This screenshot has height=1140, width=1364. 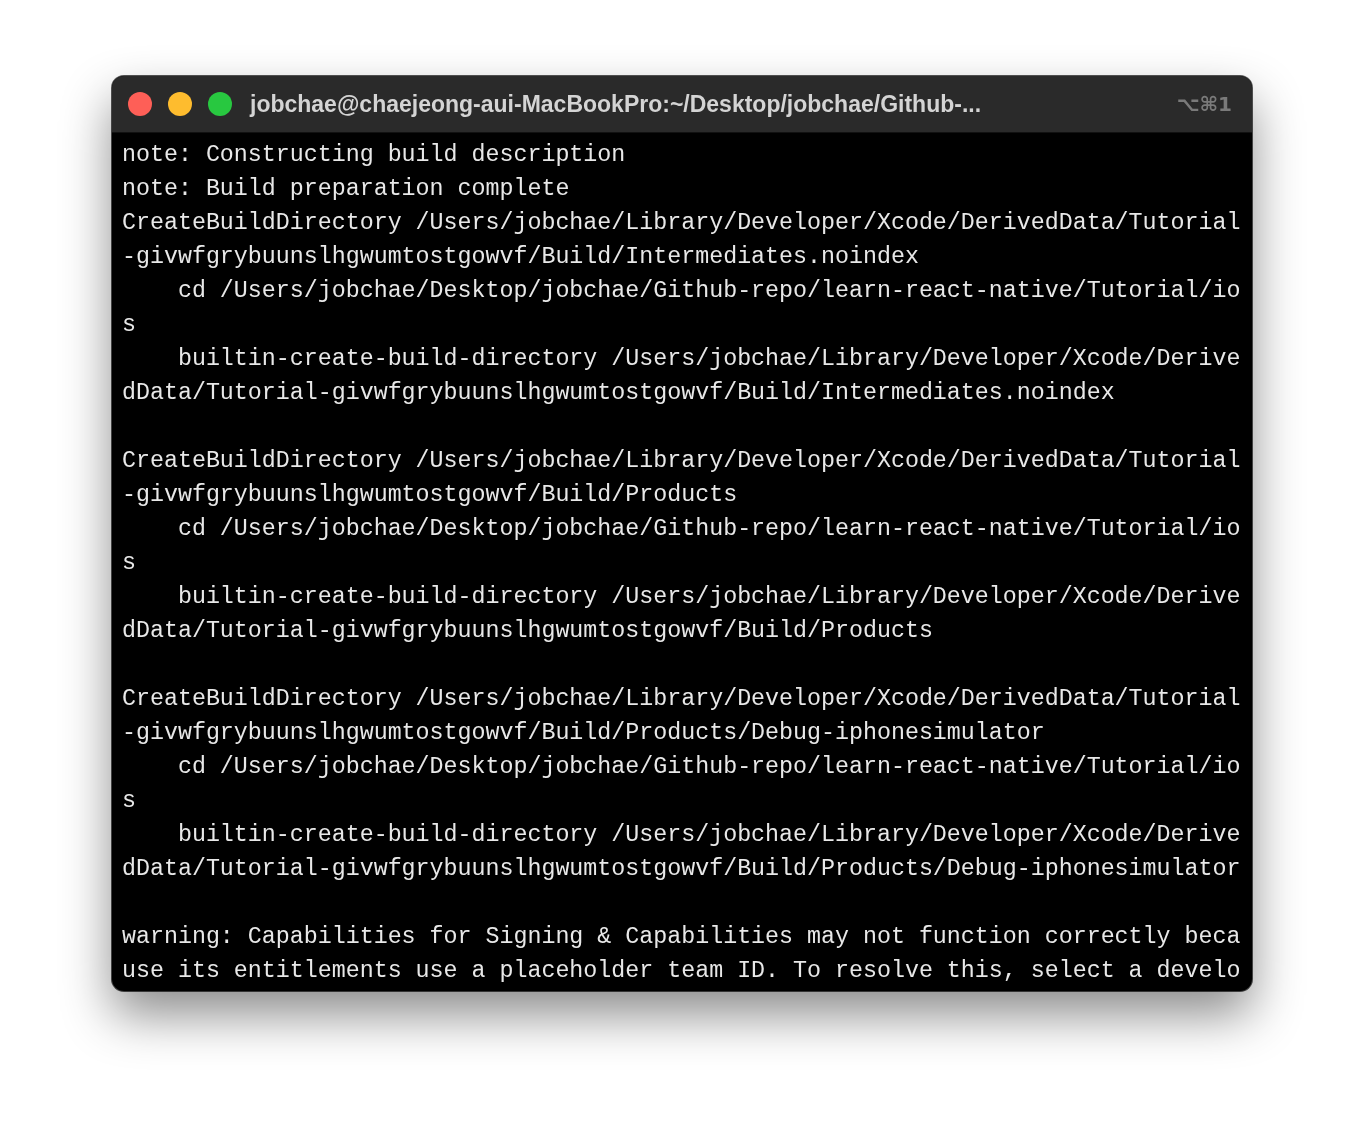 What do you see at coordinates (527, 631) in the screenshot?
I see `terminal-line: dData/Tutorial-givwfgrybuunslhgwumtostgowvf/Build/Products` at bounding box center [527, 631].